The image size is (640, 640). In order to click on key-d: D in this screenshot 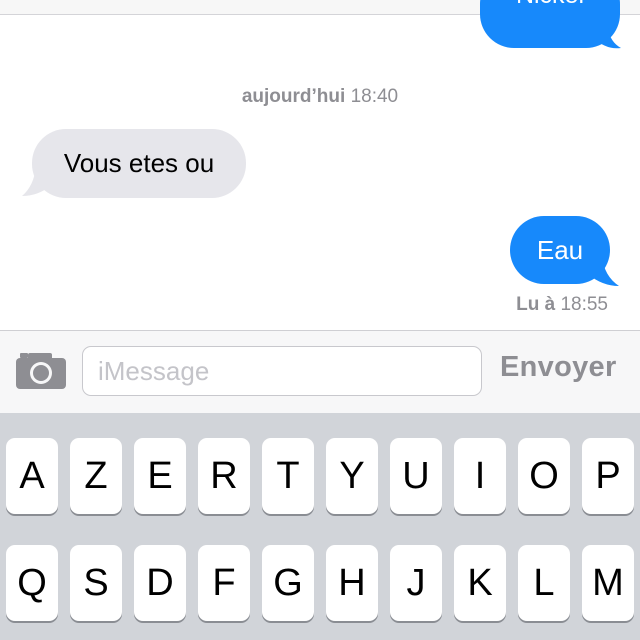, I will do `click(160, 583)`.